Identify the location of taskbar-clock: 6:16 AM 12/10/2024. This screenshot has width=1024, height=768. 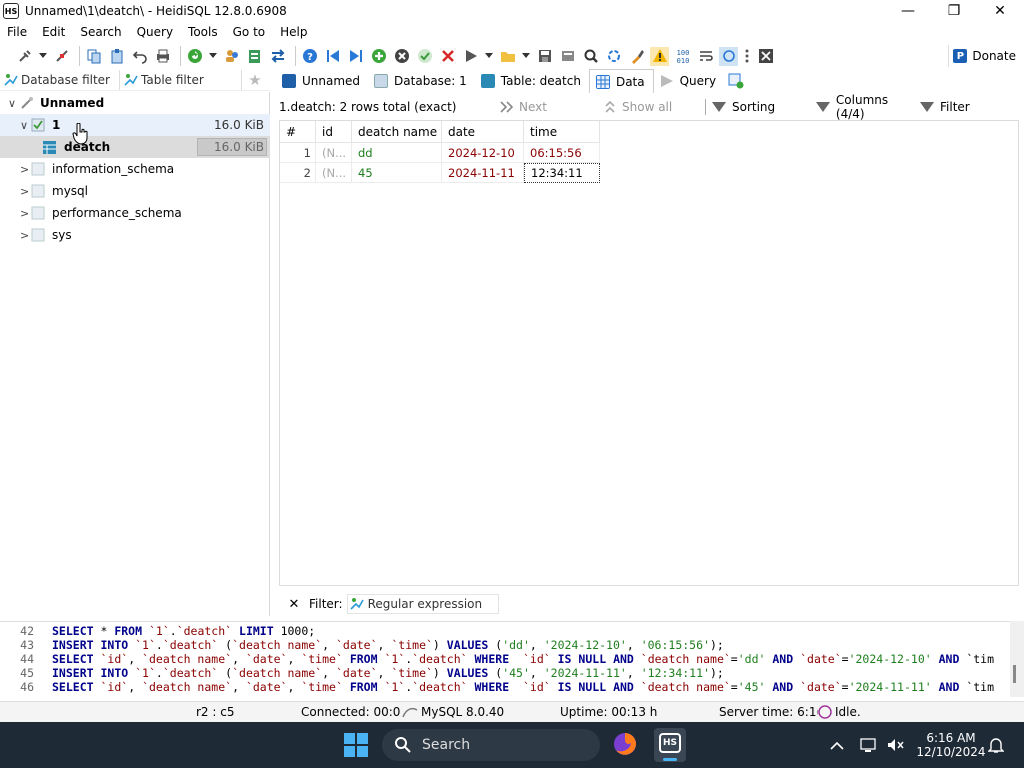
(951, 745).